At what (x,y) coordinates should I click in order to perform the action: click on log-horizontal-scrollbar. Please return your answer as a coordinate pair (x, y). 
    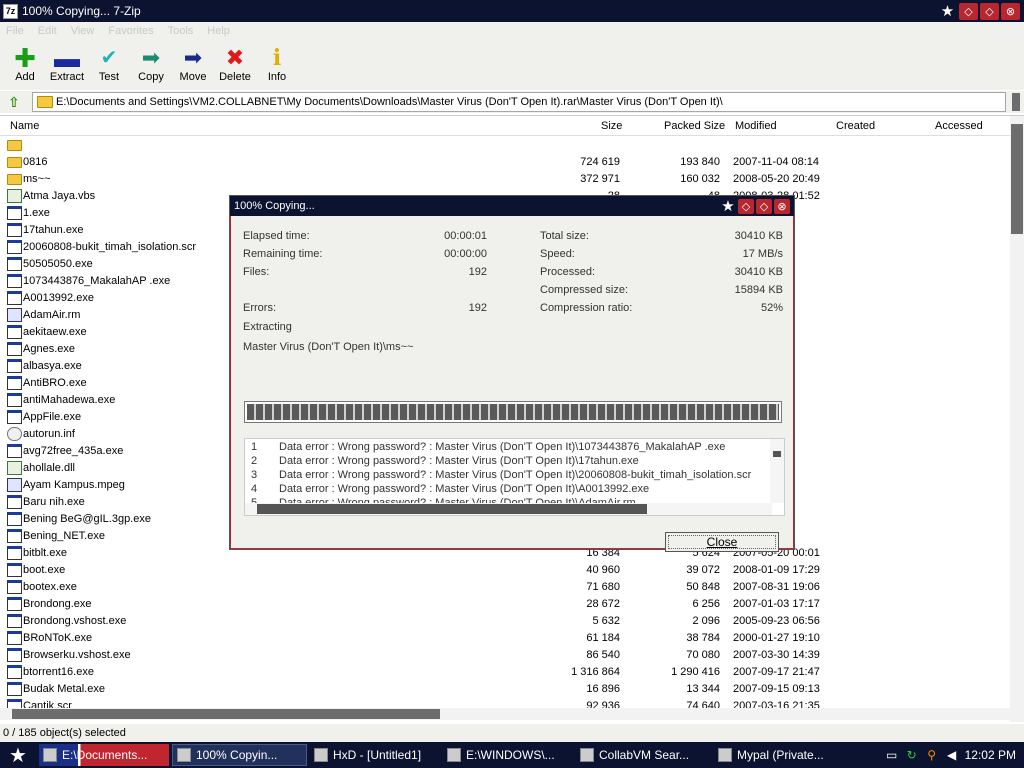
    Looking at the image, I should click on (508, 509).